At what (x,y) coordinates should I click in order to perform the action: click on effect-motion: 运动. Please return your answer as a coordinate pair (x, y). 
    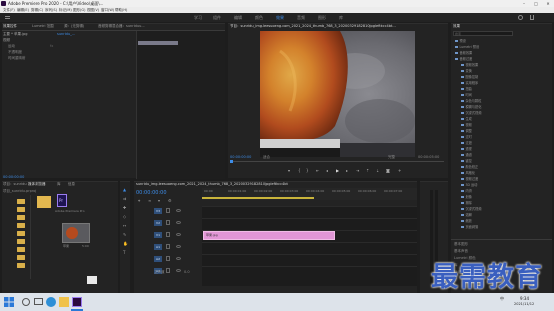
    Looking at the image, I should click on (11, 46).